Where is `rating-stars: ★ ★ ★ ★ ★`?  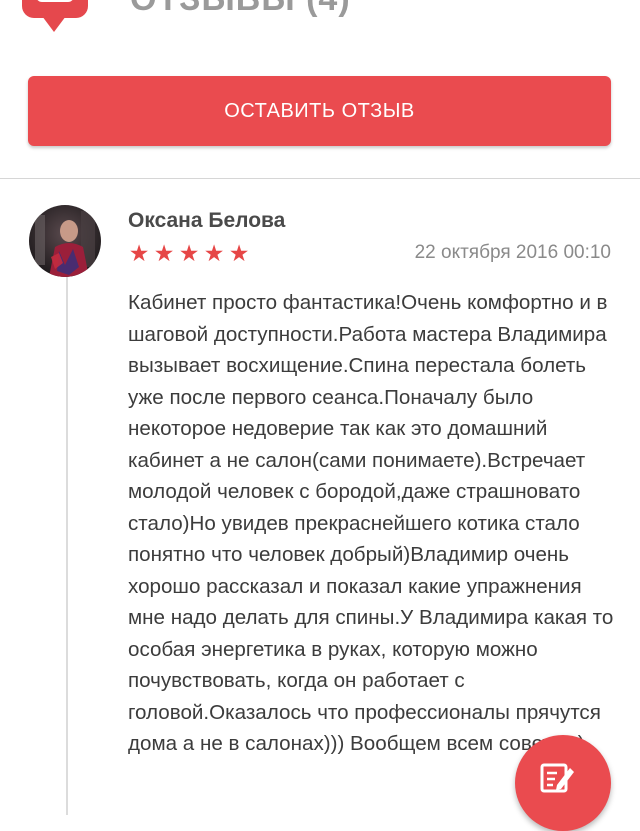
rating-stars: ★ ★ ★ ★ ★ is located at coordinates (189, 253).